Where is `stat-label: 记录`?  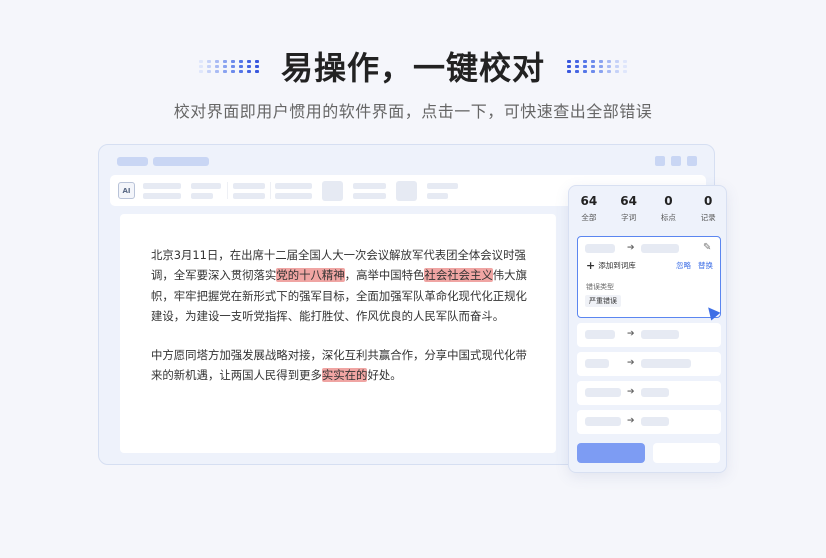
stat-label: 记录 is located at coordinates (708, 217).